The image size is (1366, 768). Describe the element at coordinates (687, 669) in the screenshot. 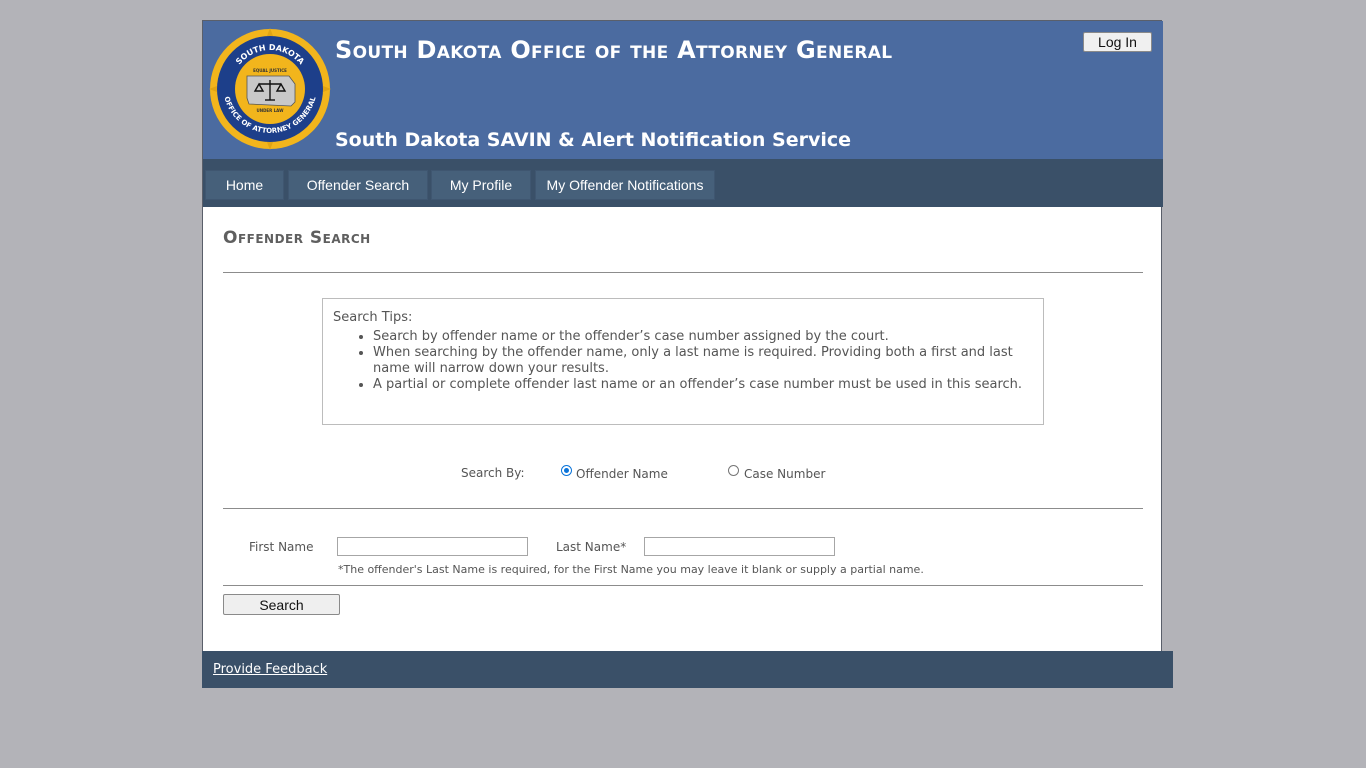

I see `site-footer: Provide Feedback` at that location.